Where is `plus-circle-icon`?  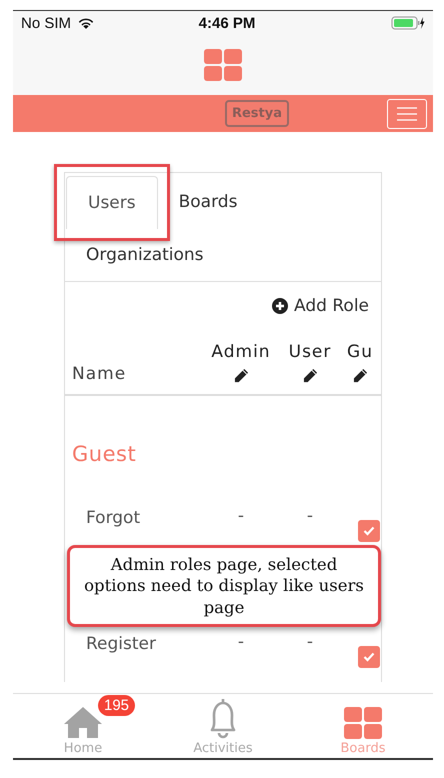 plus-circle-icon is located at coordinates (280, 306).